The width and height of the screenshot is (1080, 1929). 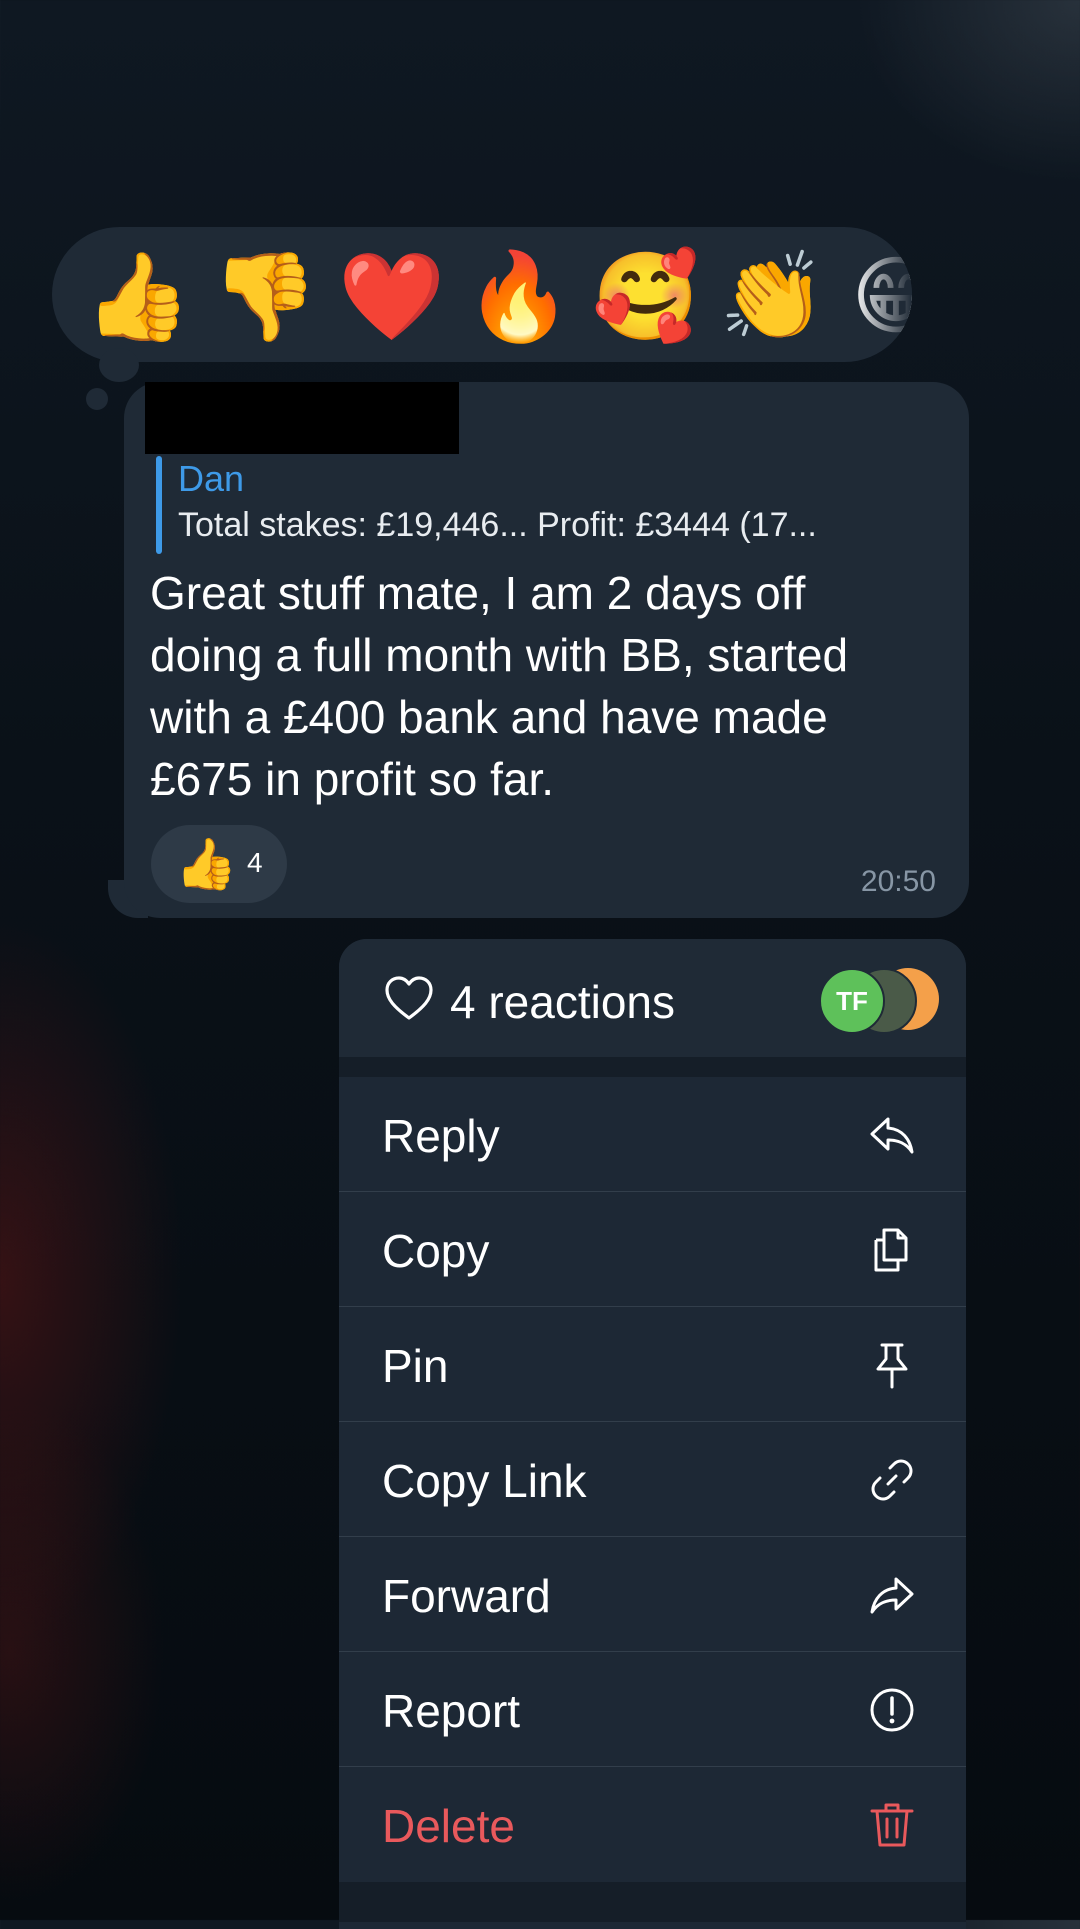 What do you see at coordinates (264, 297) in the screenshot?
I see `thumbs-down-icon: 👎` at bounding box center [264, 297].